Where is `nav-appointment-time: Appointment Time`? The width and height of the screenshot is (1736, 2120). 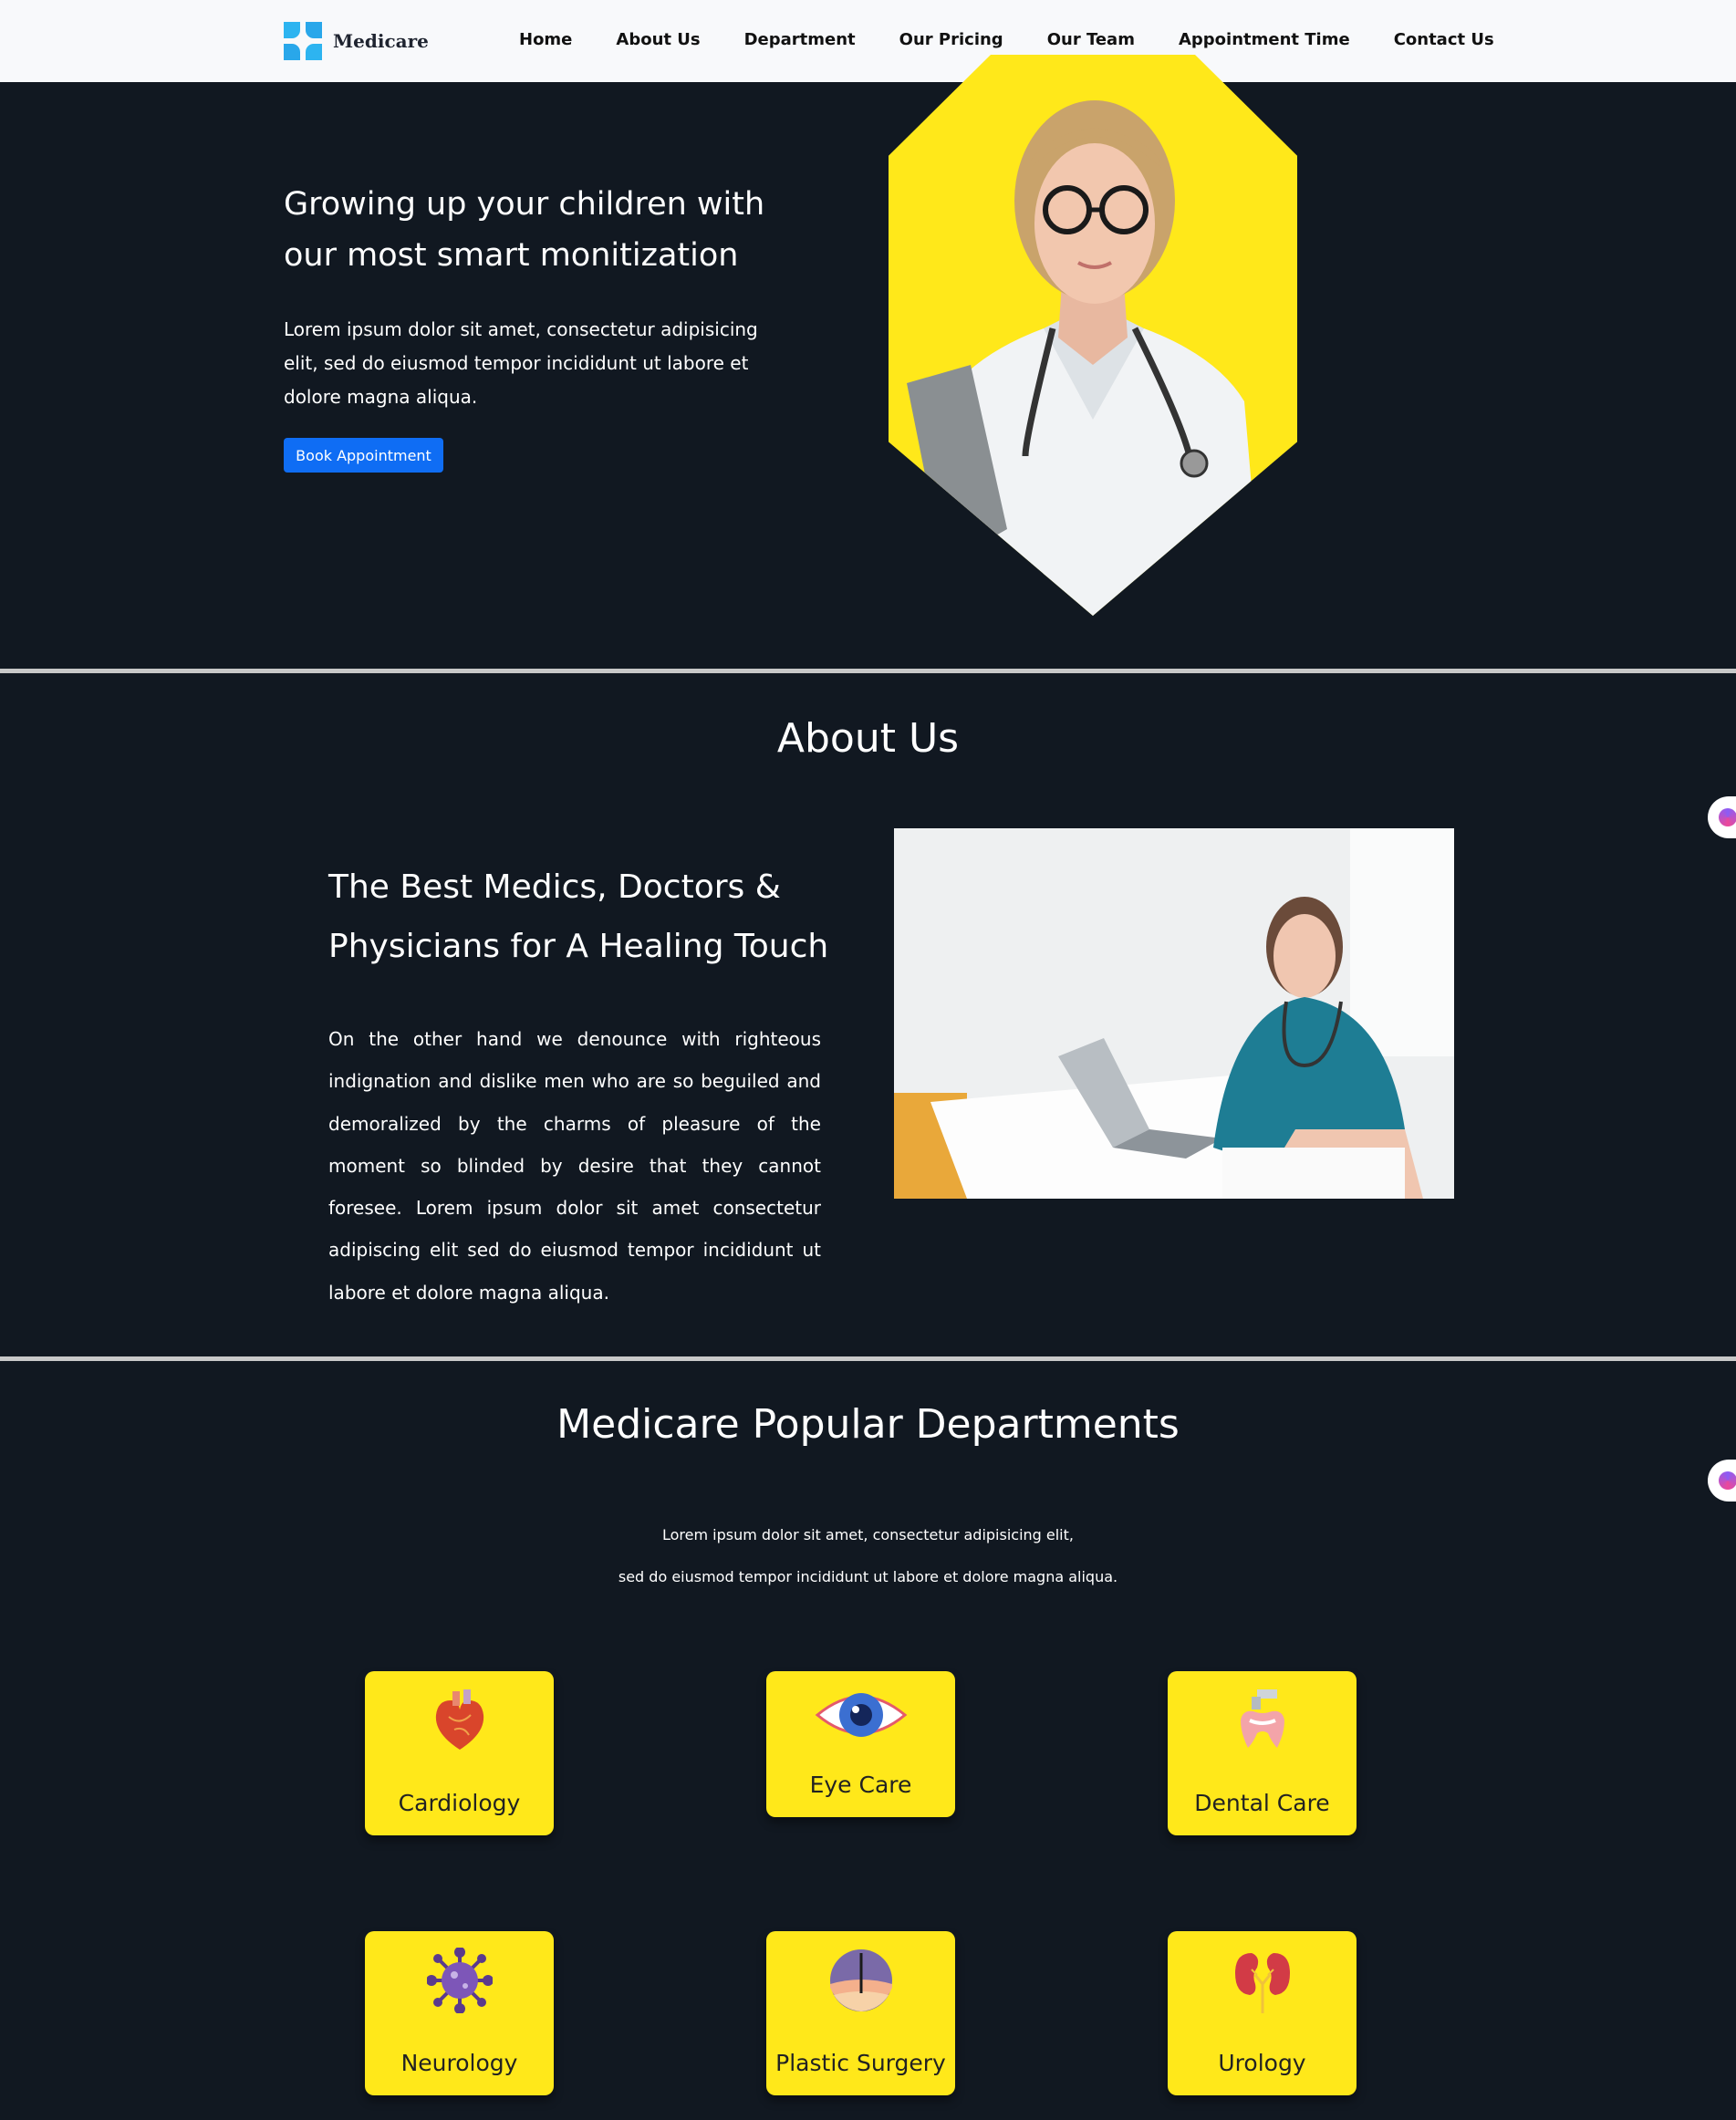 nav-appointment-time: Appointment Time is located at coordinates (1264, 39).